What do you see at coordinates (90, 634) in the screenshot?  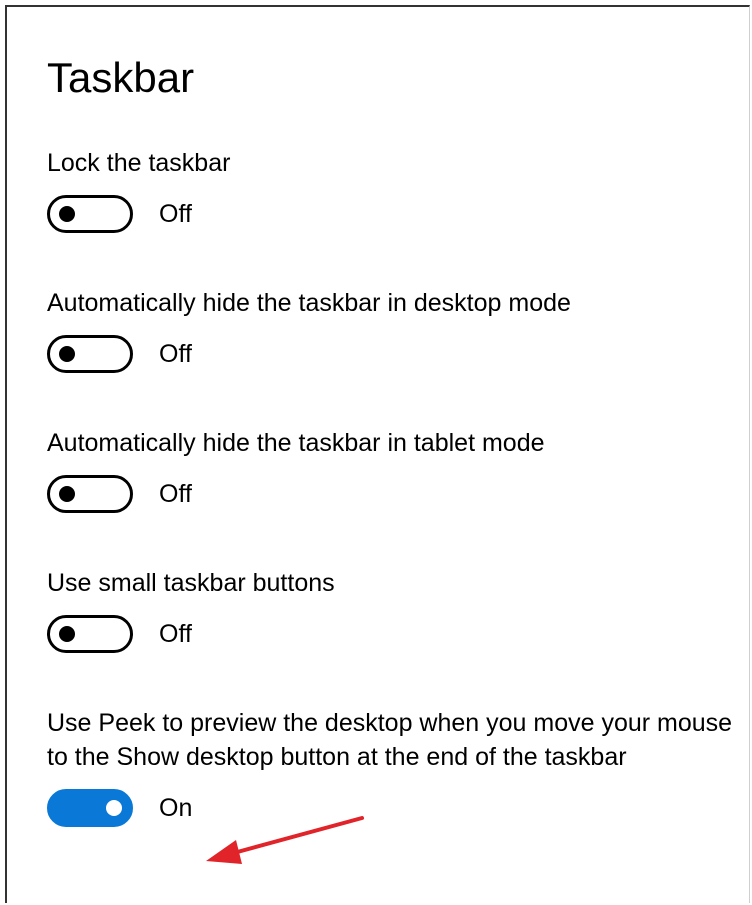 I see `small-buttons-toggle` at bounding box center [90, 634].